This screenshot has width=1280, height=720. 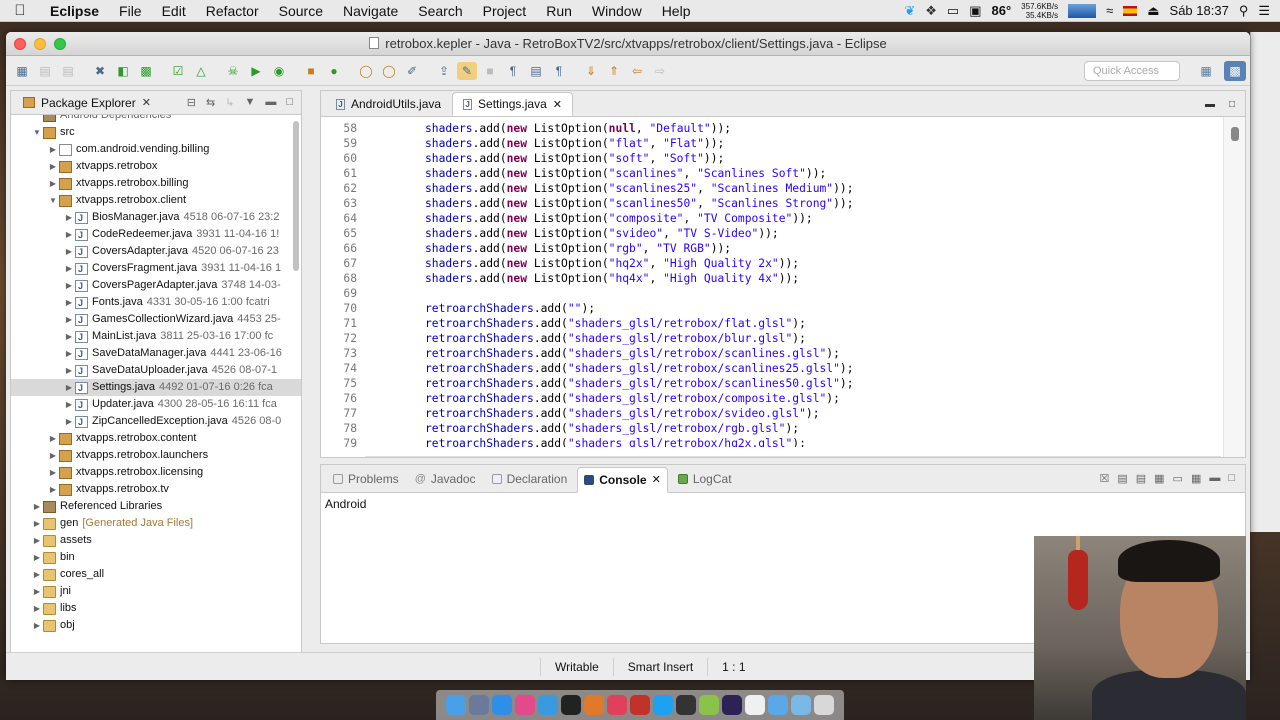 I want to click on notification-center-icon: ☰, so click(x=1264, y=11).